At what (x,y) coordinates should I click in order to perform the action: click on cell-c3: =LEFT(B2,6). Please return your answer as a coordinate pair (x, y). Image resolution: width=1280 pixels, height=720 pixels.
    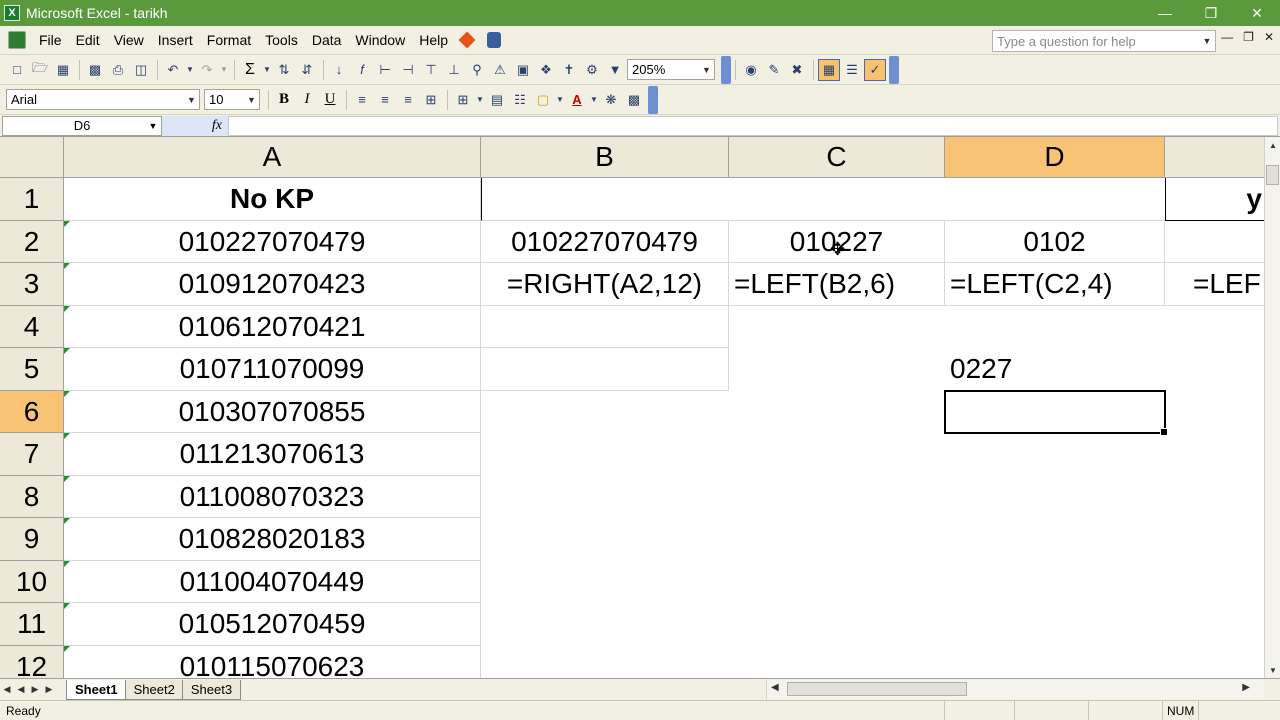
    Looking at the image, I should click on (837, 284).